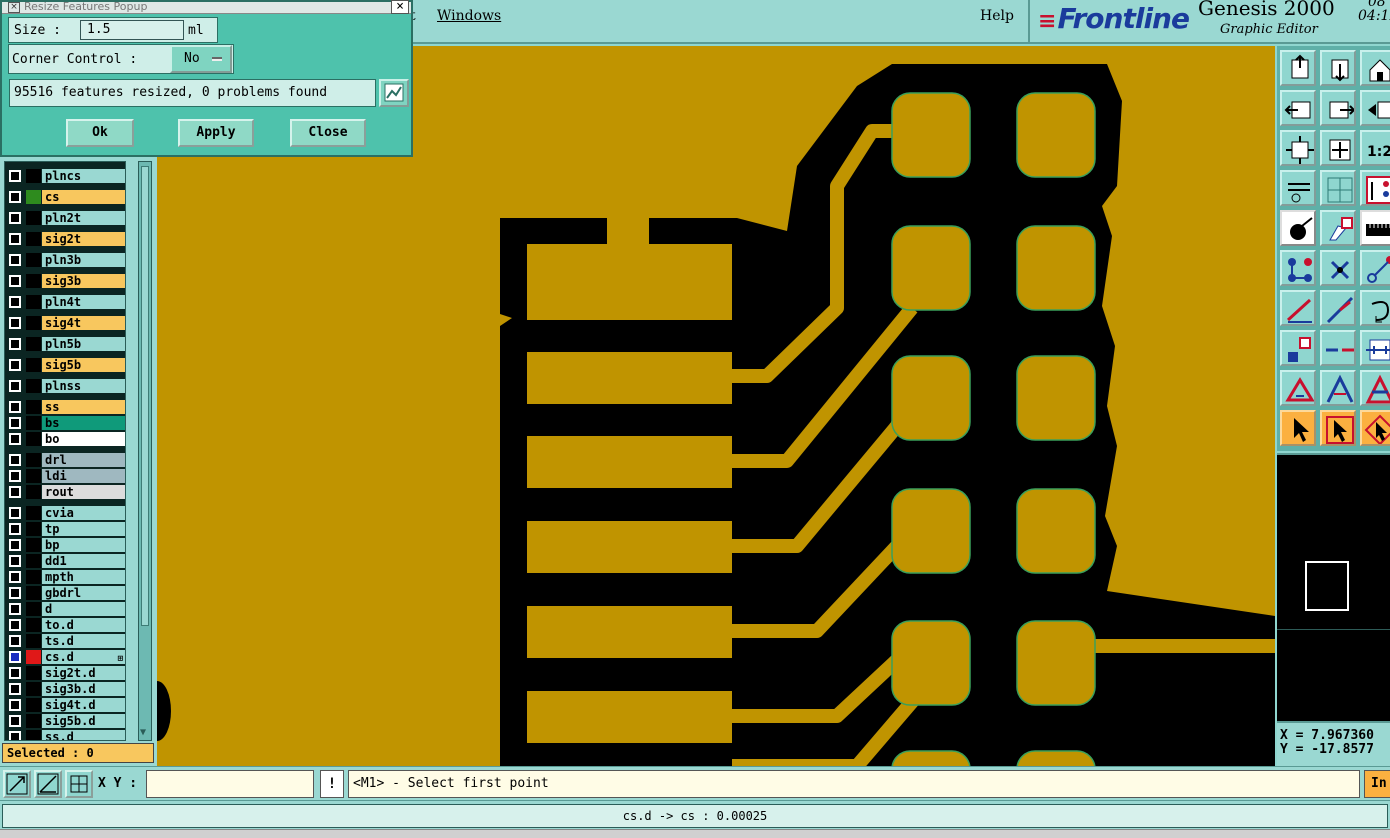 The width and height of the screenshot is (1390, 838). What do you see at coordinates (216, 133) in the screenshot?
I see `apply-button: Apply` at bounding box center [216, 133].